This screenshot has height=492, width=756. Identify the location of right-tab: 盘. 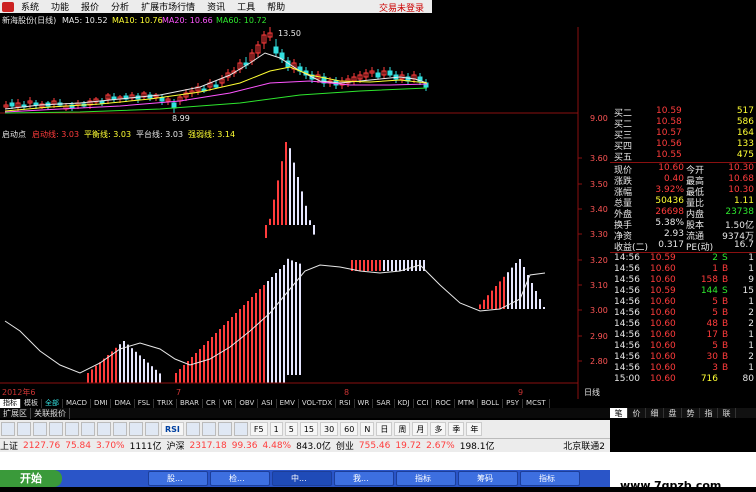
(673, 413).